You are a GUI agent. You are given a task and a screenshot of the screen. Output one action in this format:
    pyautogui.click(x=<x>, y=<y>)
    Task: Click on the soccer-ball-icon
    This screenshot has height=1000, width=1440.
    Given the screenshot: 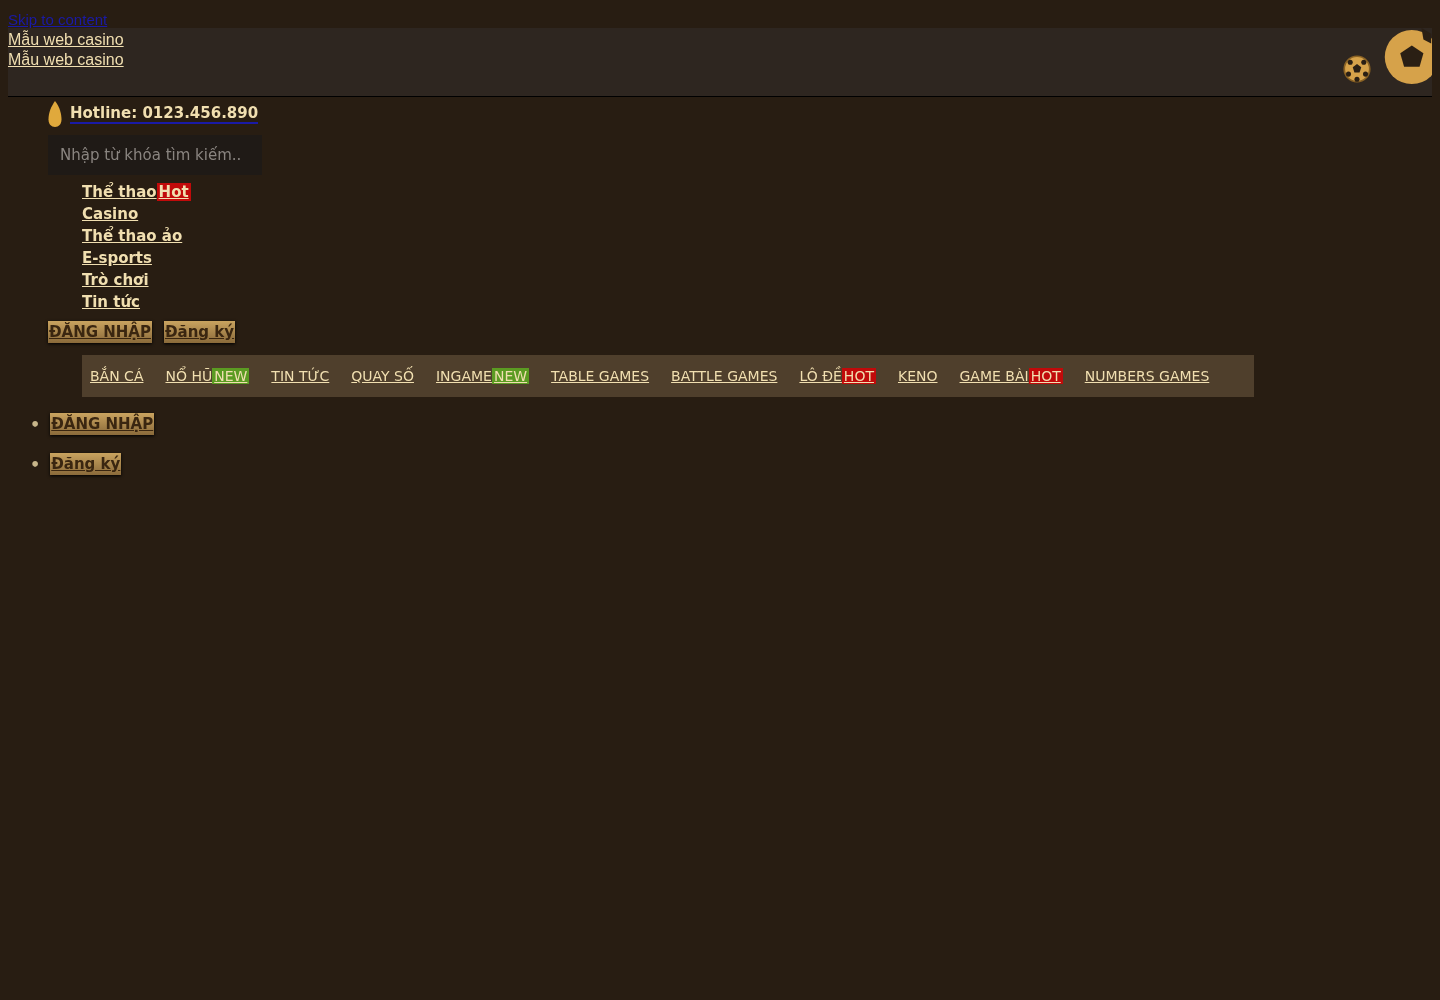 What is the action you would take?
    pyautogui.click(x=1357, y=69)
    